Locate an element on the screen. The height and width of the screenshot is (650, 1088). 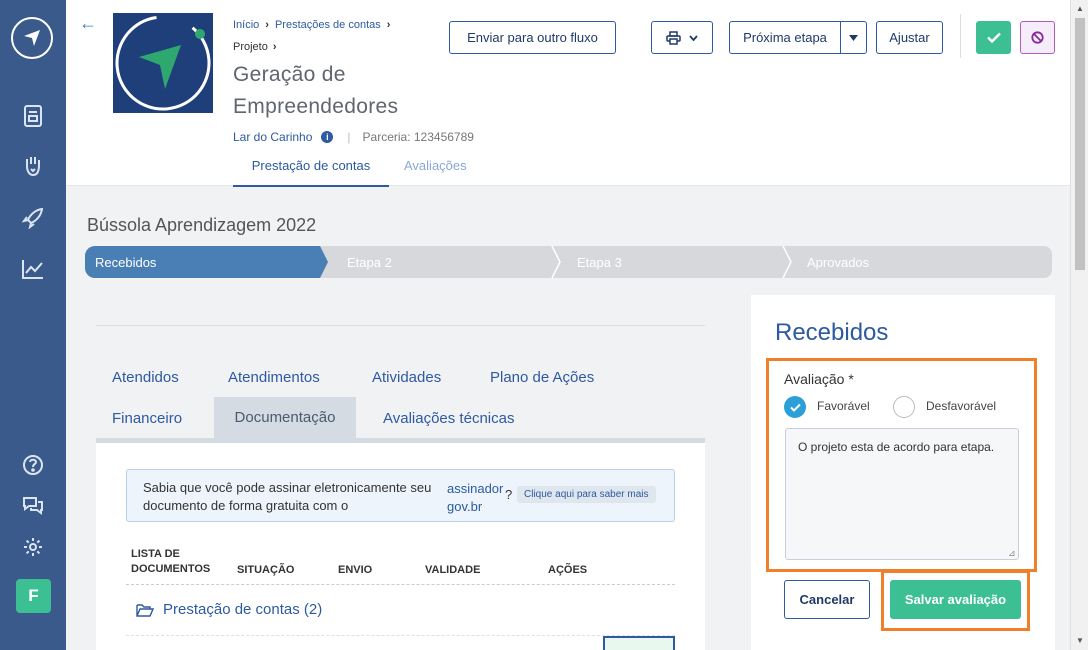
table-header-divider is located at coordinates (400, 584).